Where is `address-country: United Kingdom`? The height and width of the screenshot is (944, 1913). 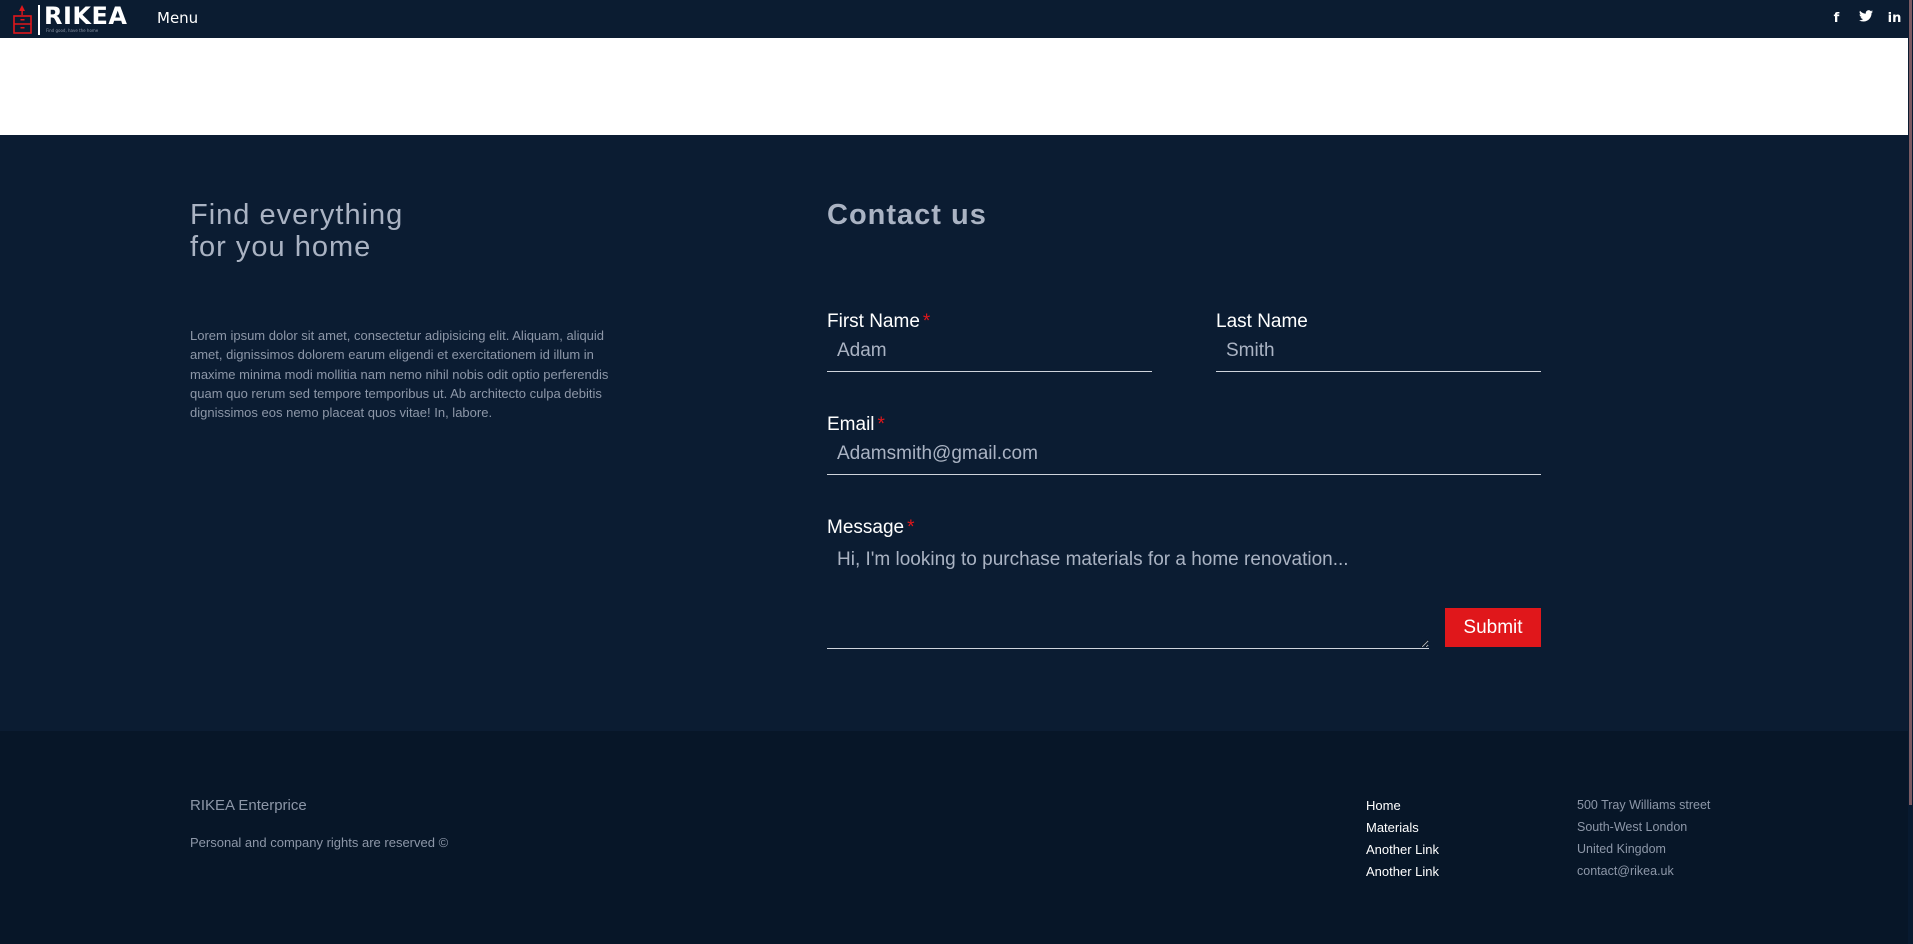 address-country: United Kingdom is located at coordinates (1621, 849).